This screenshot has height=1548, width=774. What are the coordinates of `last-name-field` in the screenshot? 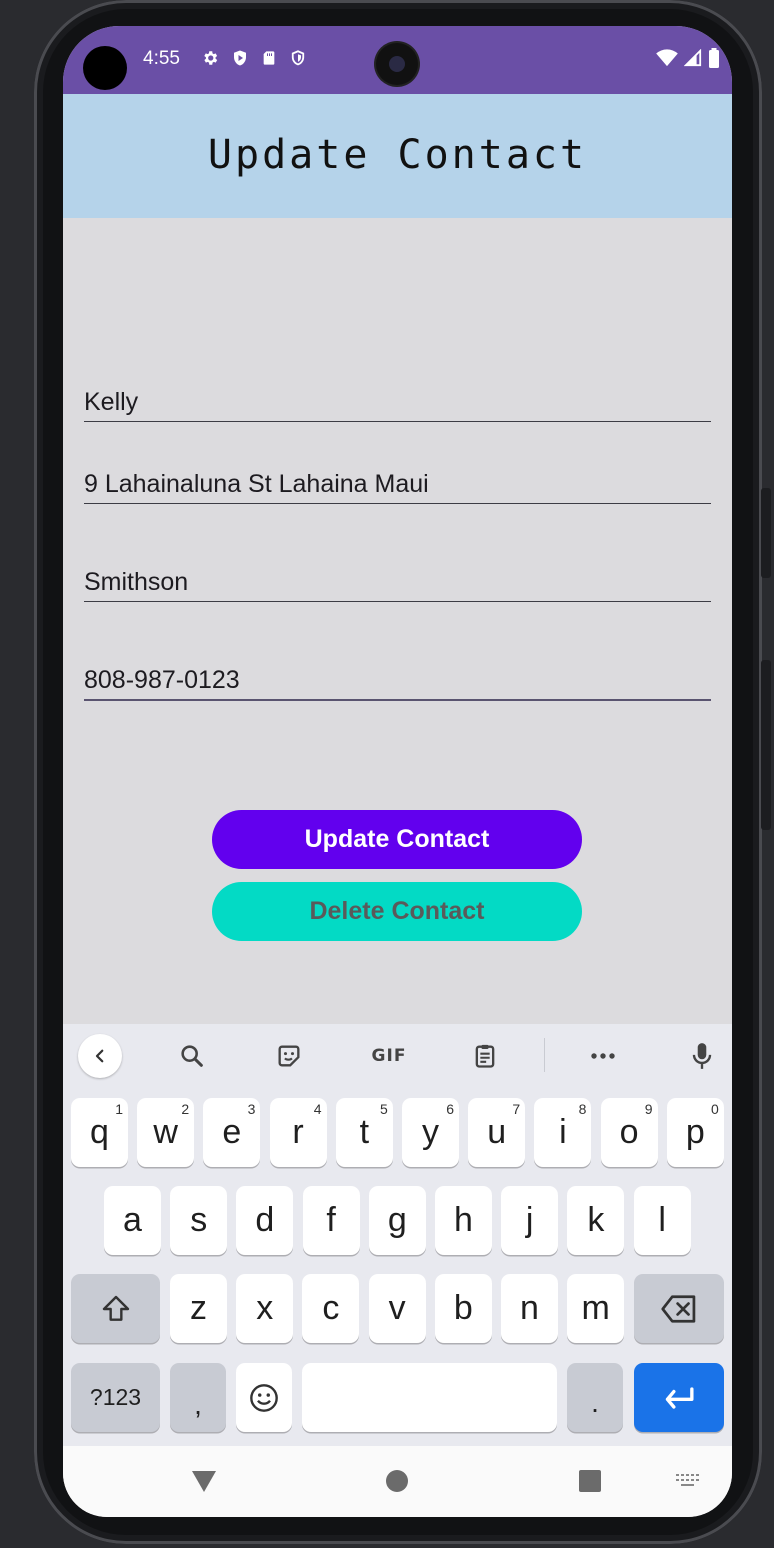 It's located at (397, 585).